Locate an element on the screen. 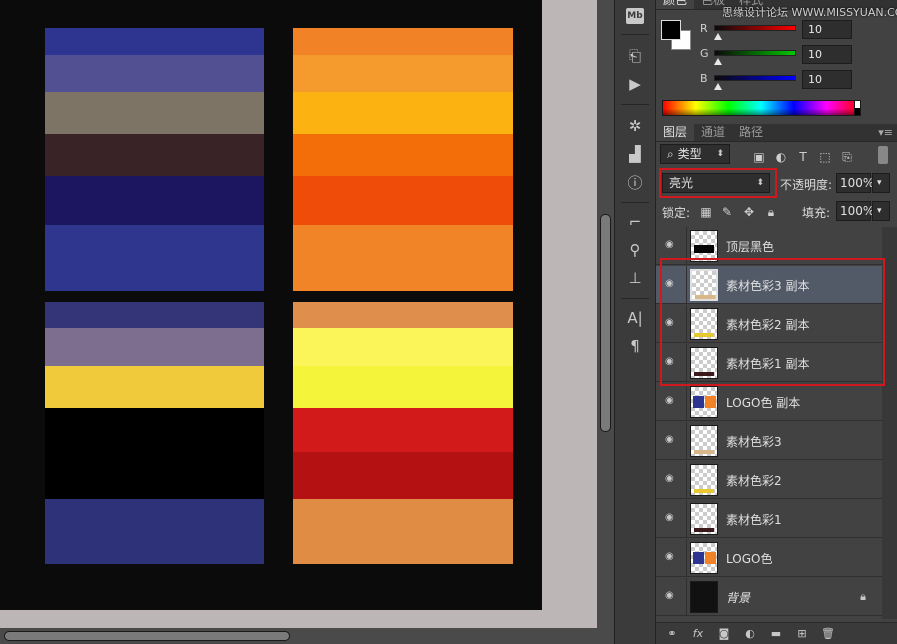  info-button: ⓘ is located at coordinates (635, 182).